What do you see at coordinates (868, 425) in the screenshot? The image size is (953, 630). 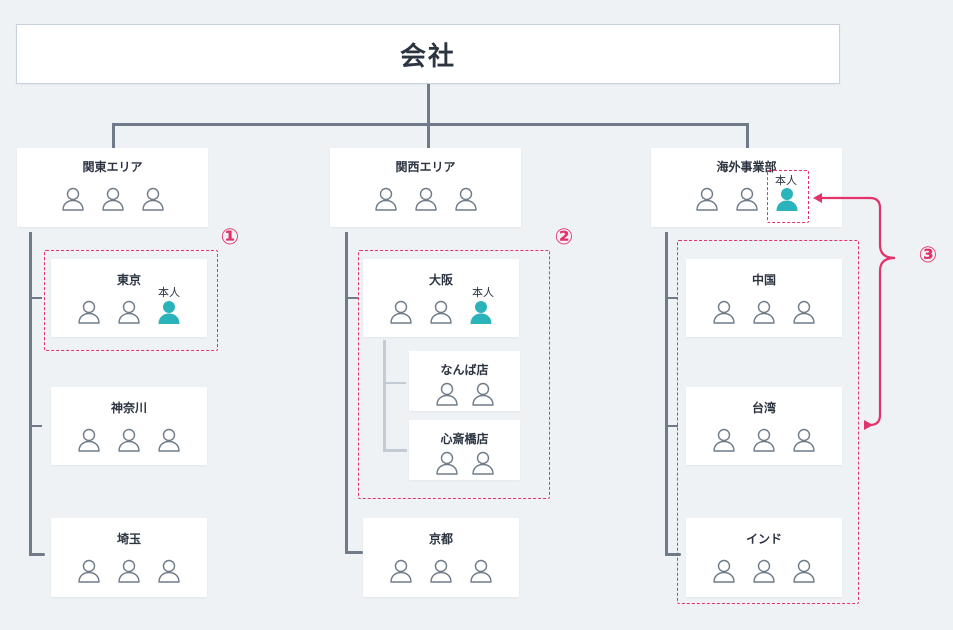 I see `arrowhead-down-icon` at bounding box center [868, 425].